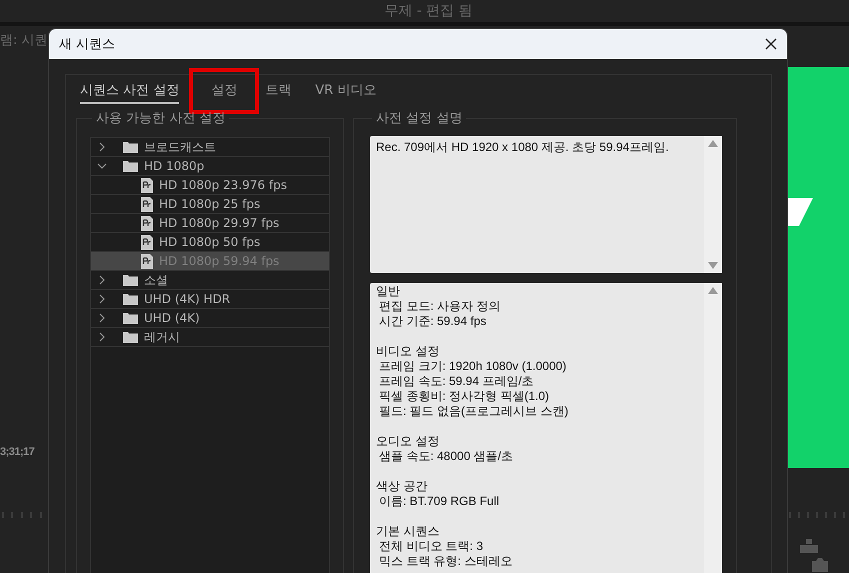 The image size is (849, 573). What do you see at coordinates (210, 337) in the screenshot?
I see `tree-item: 레거시` at bounding box center [210, 337].